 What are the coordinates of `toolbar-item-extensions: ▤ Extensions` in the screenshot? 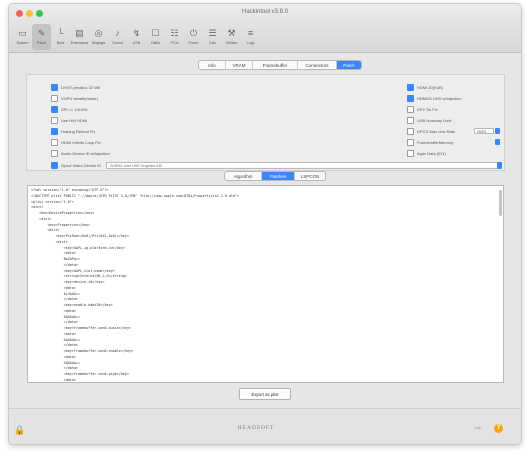 It's located at (79, 37).